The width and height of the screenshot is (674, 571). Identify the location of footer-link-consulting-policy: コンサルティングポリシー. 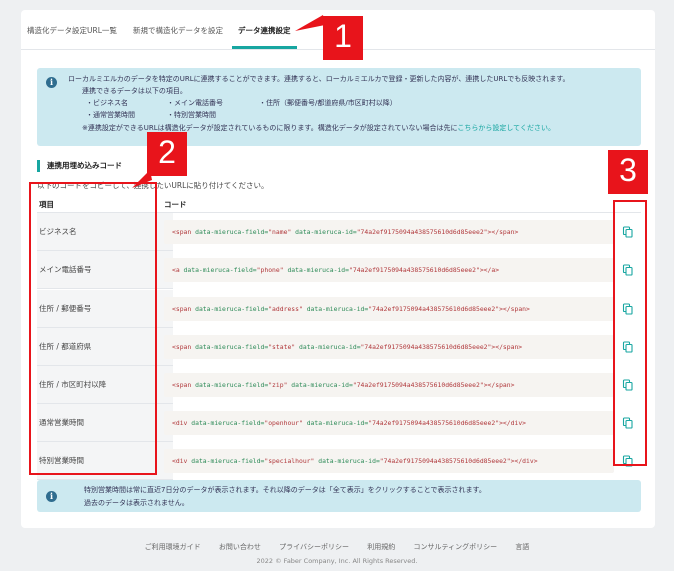
(455, 547).